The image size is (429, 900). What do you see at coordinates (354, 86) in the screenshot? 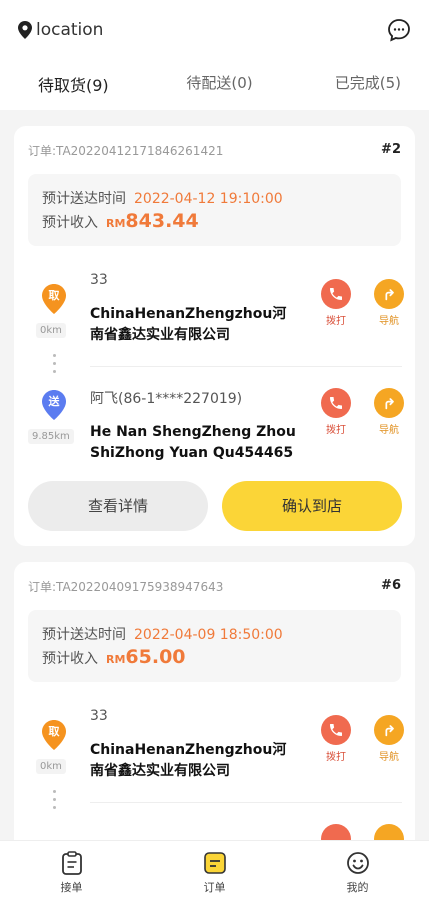
I see `tab-completed: 已完成(5)` at bounding box center [354, 86].